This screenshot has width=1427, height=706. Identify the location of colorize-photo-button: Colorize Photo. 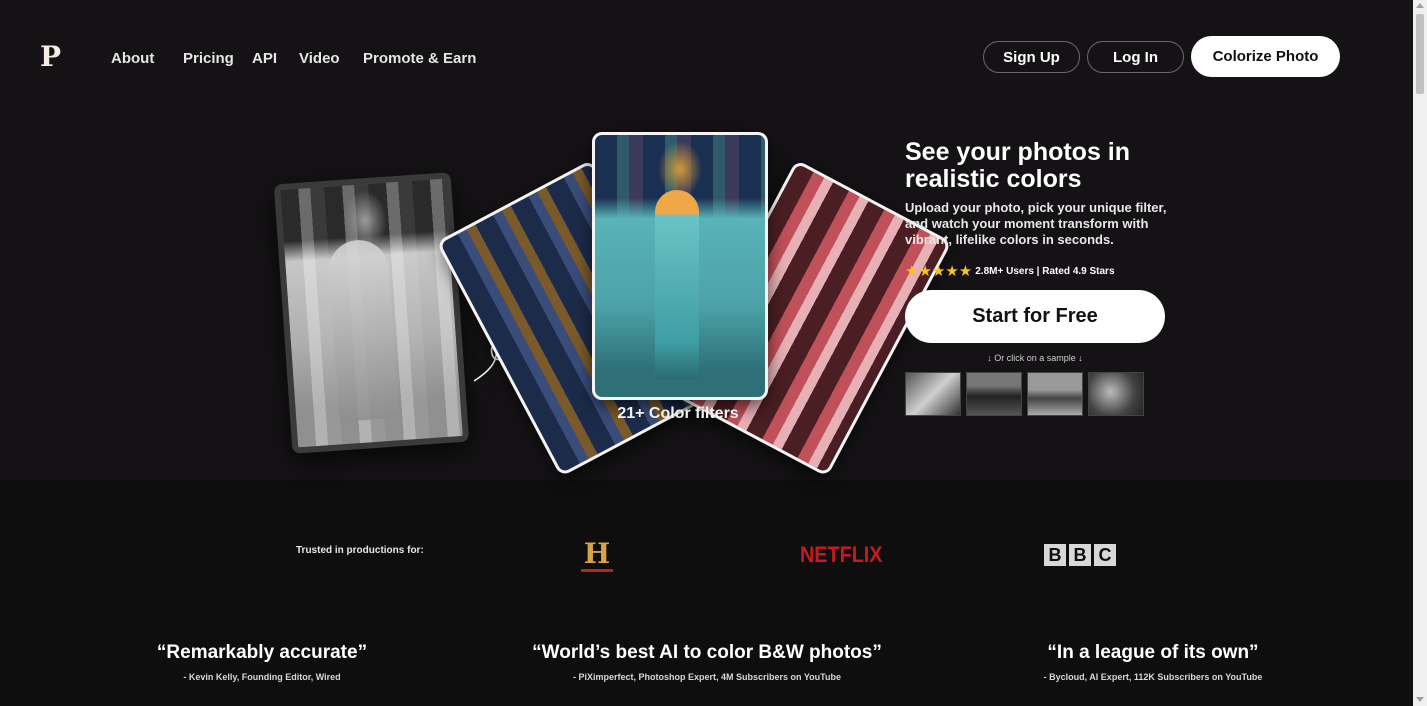
(1265, 56).